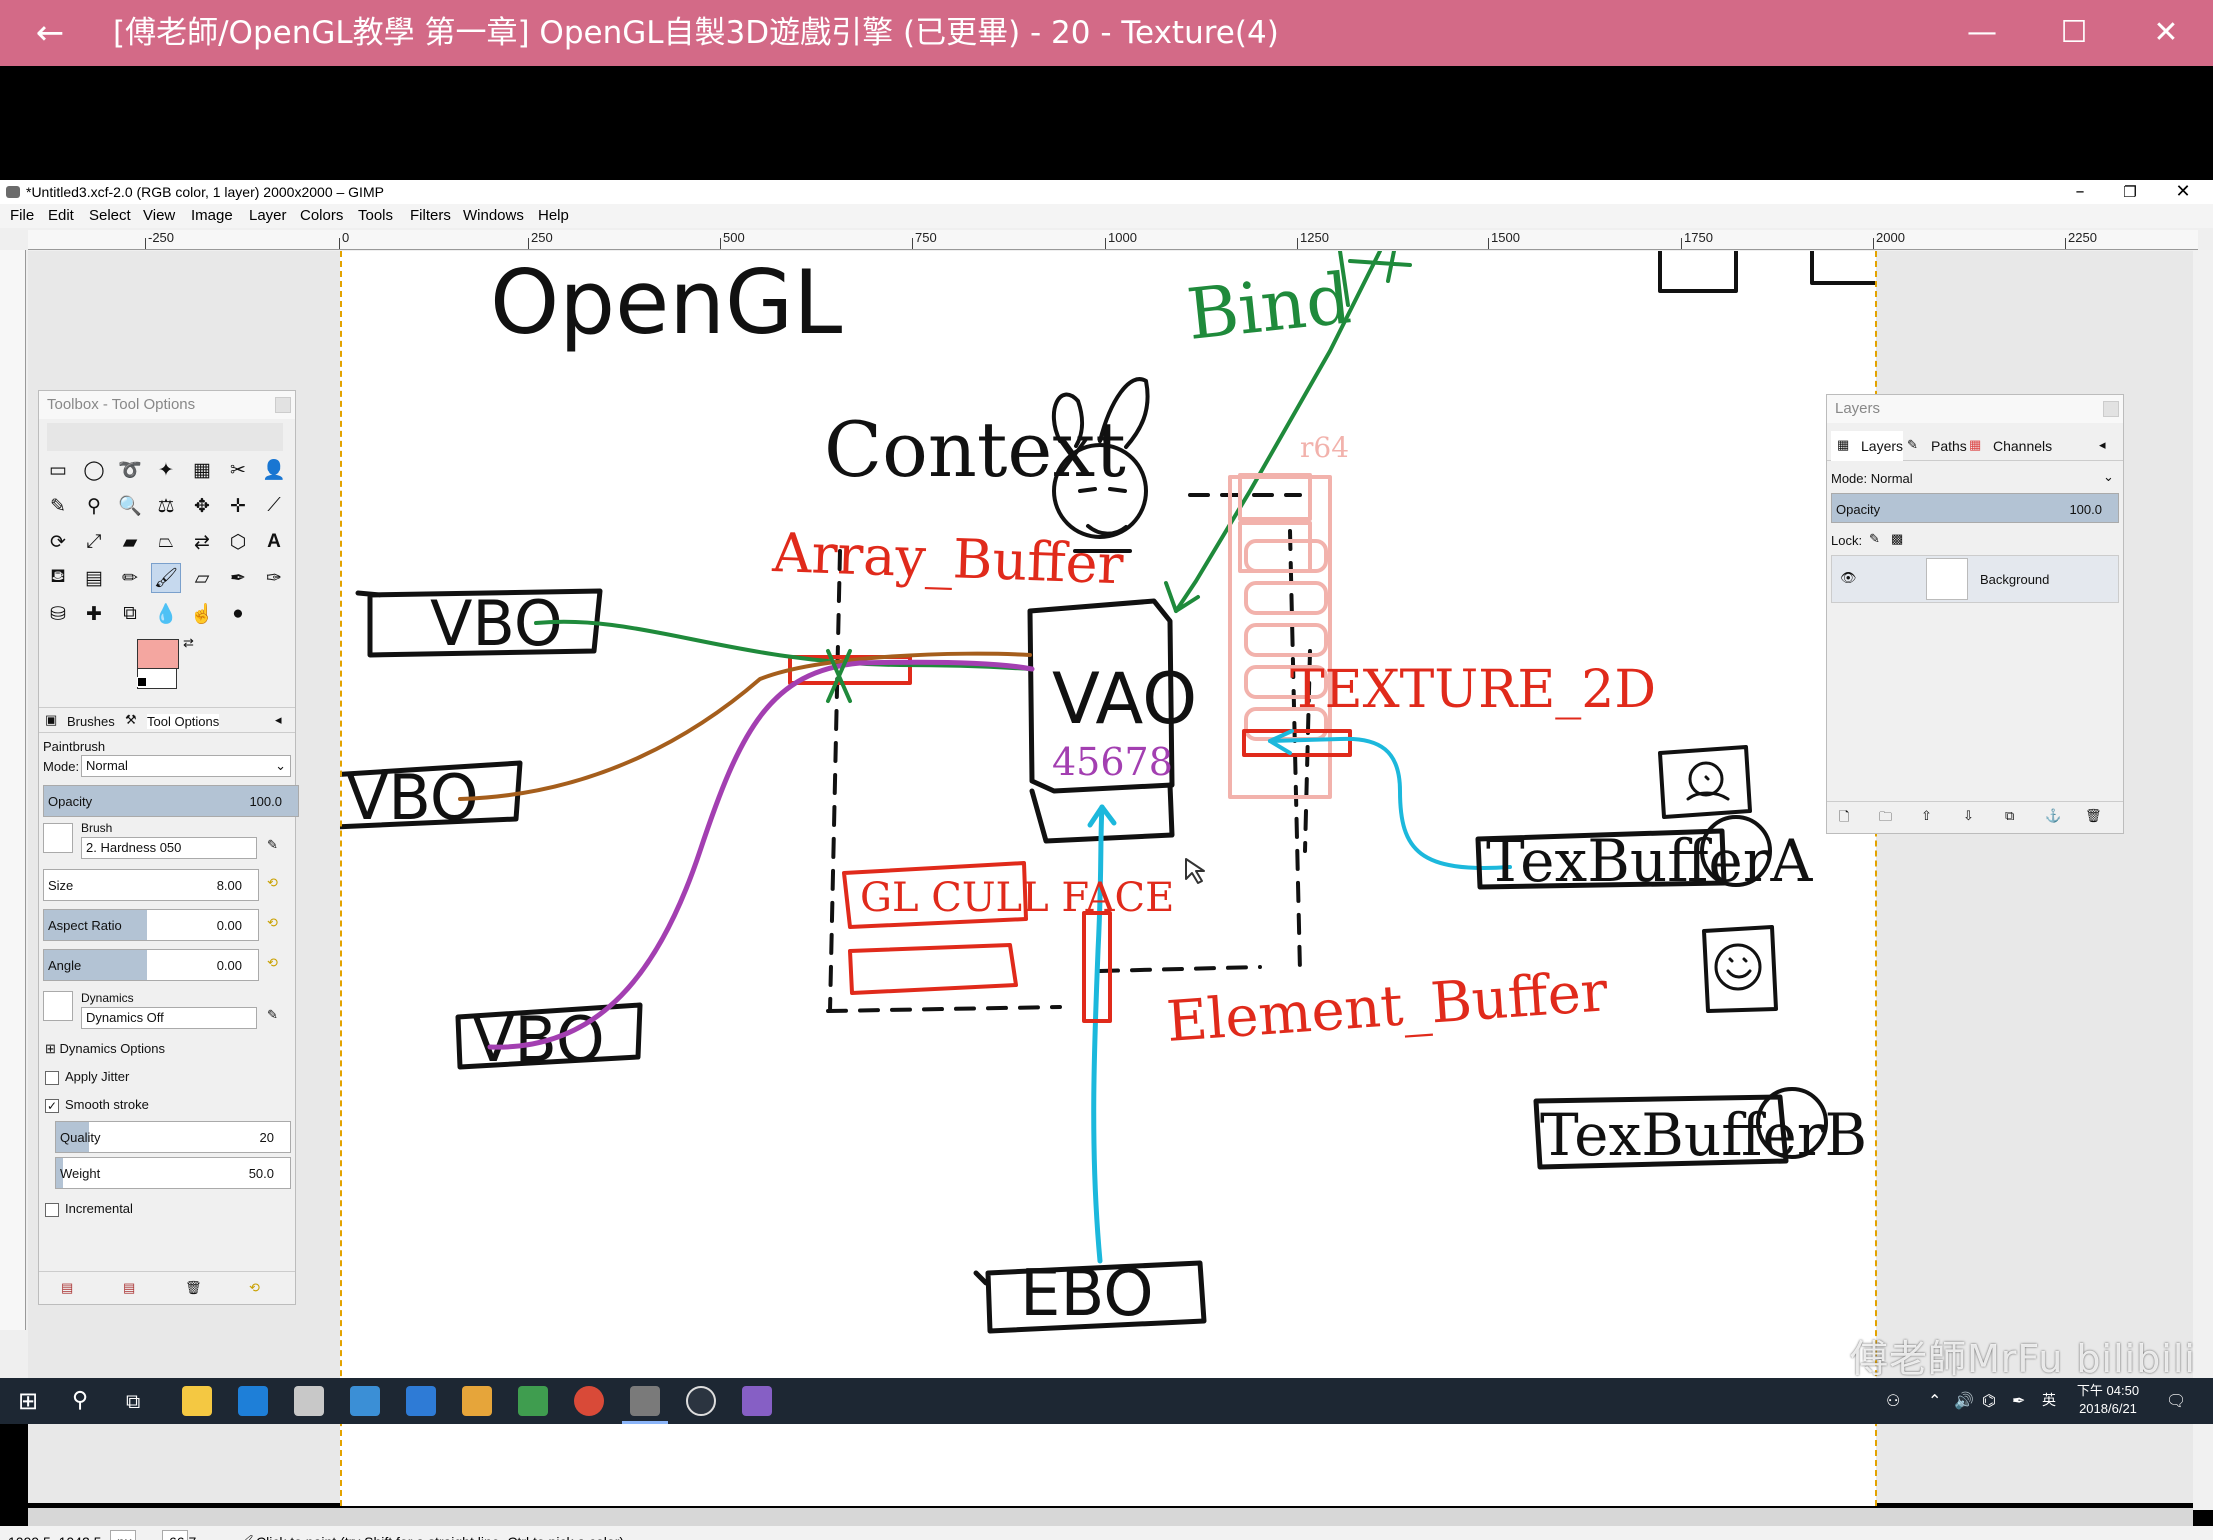 This screenshot has height=1540, width=2213. I want to click on delete-layer-icon: 🗑, so click(2093, 816).